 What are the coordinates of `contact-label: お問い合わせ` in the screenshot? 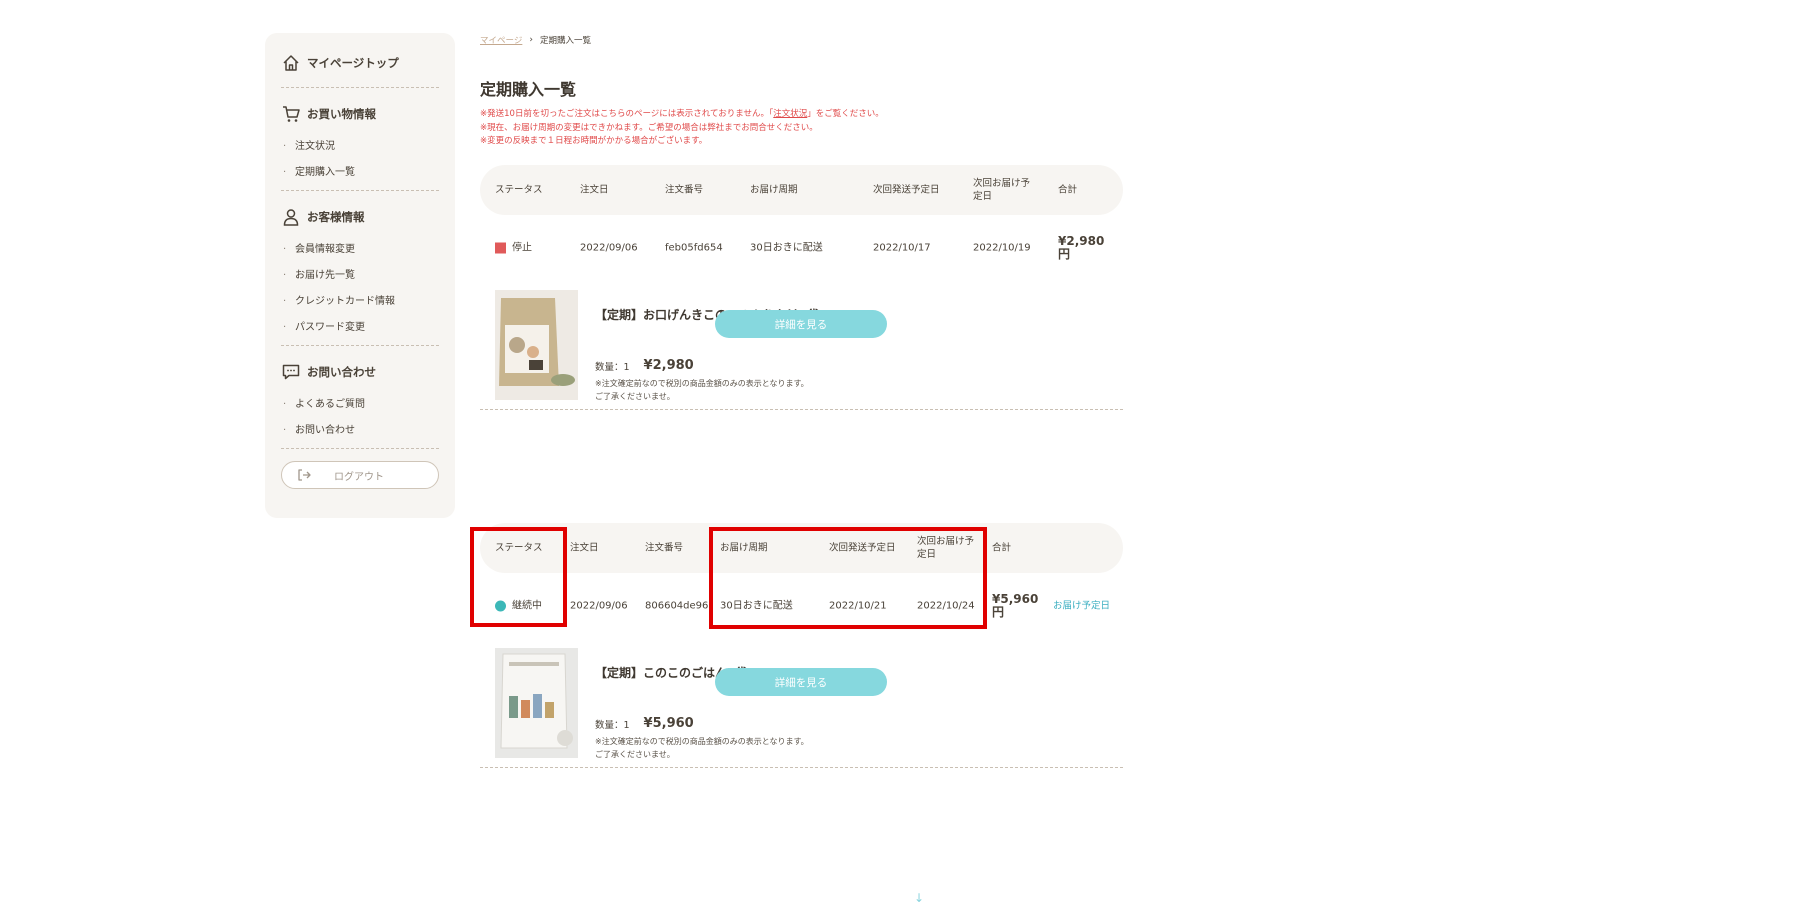 It's located at (341, 372).